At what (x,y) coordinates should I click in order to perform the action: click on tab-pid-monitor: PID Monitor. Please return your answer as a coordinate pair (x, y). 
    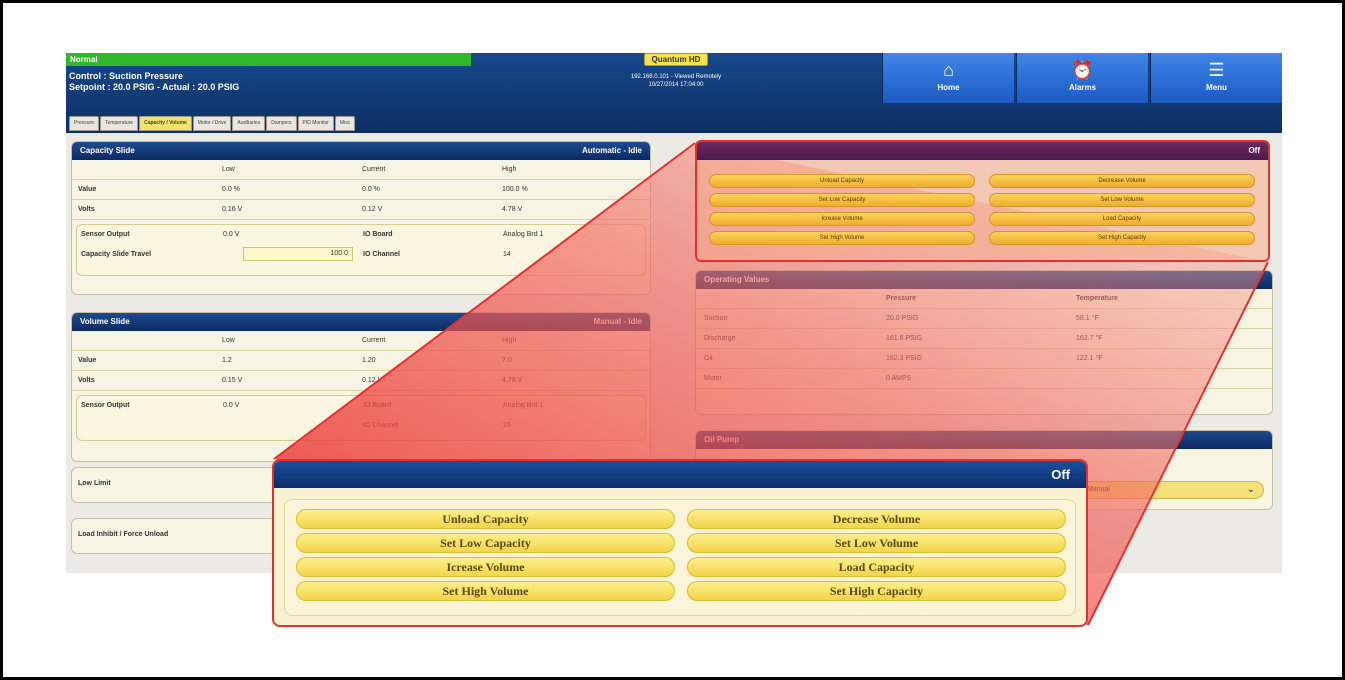
    Looking at the image, I should click on (315, 123).